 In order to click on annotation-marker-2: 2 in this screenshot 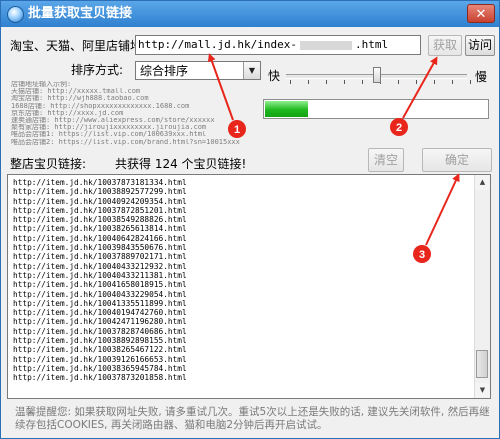, I will do `click(399, 127)`.